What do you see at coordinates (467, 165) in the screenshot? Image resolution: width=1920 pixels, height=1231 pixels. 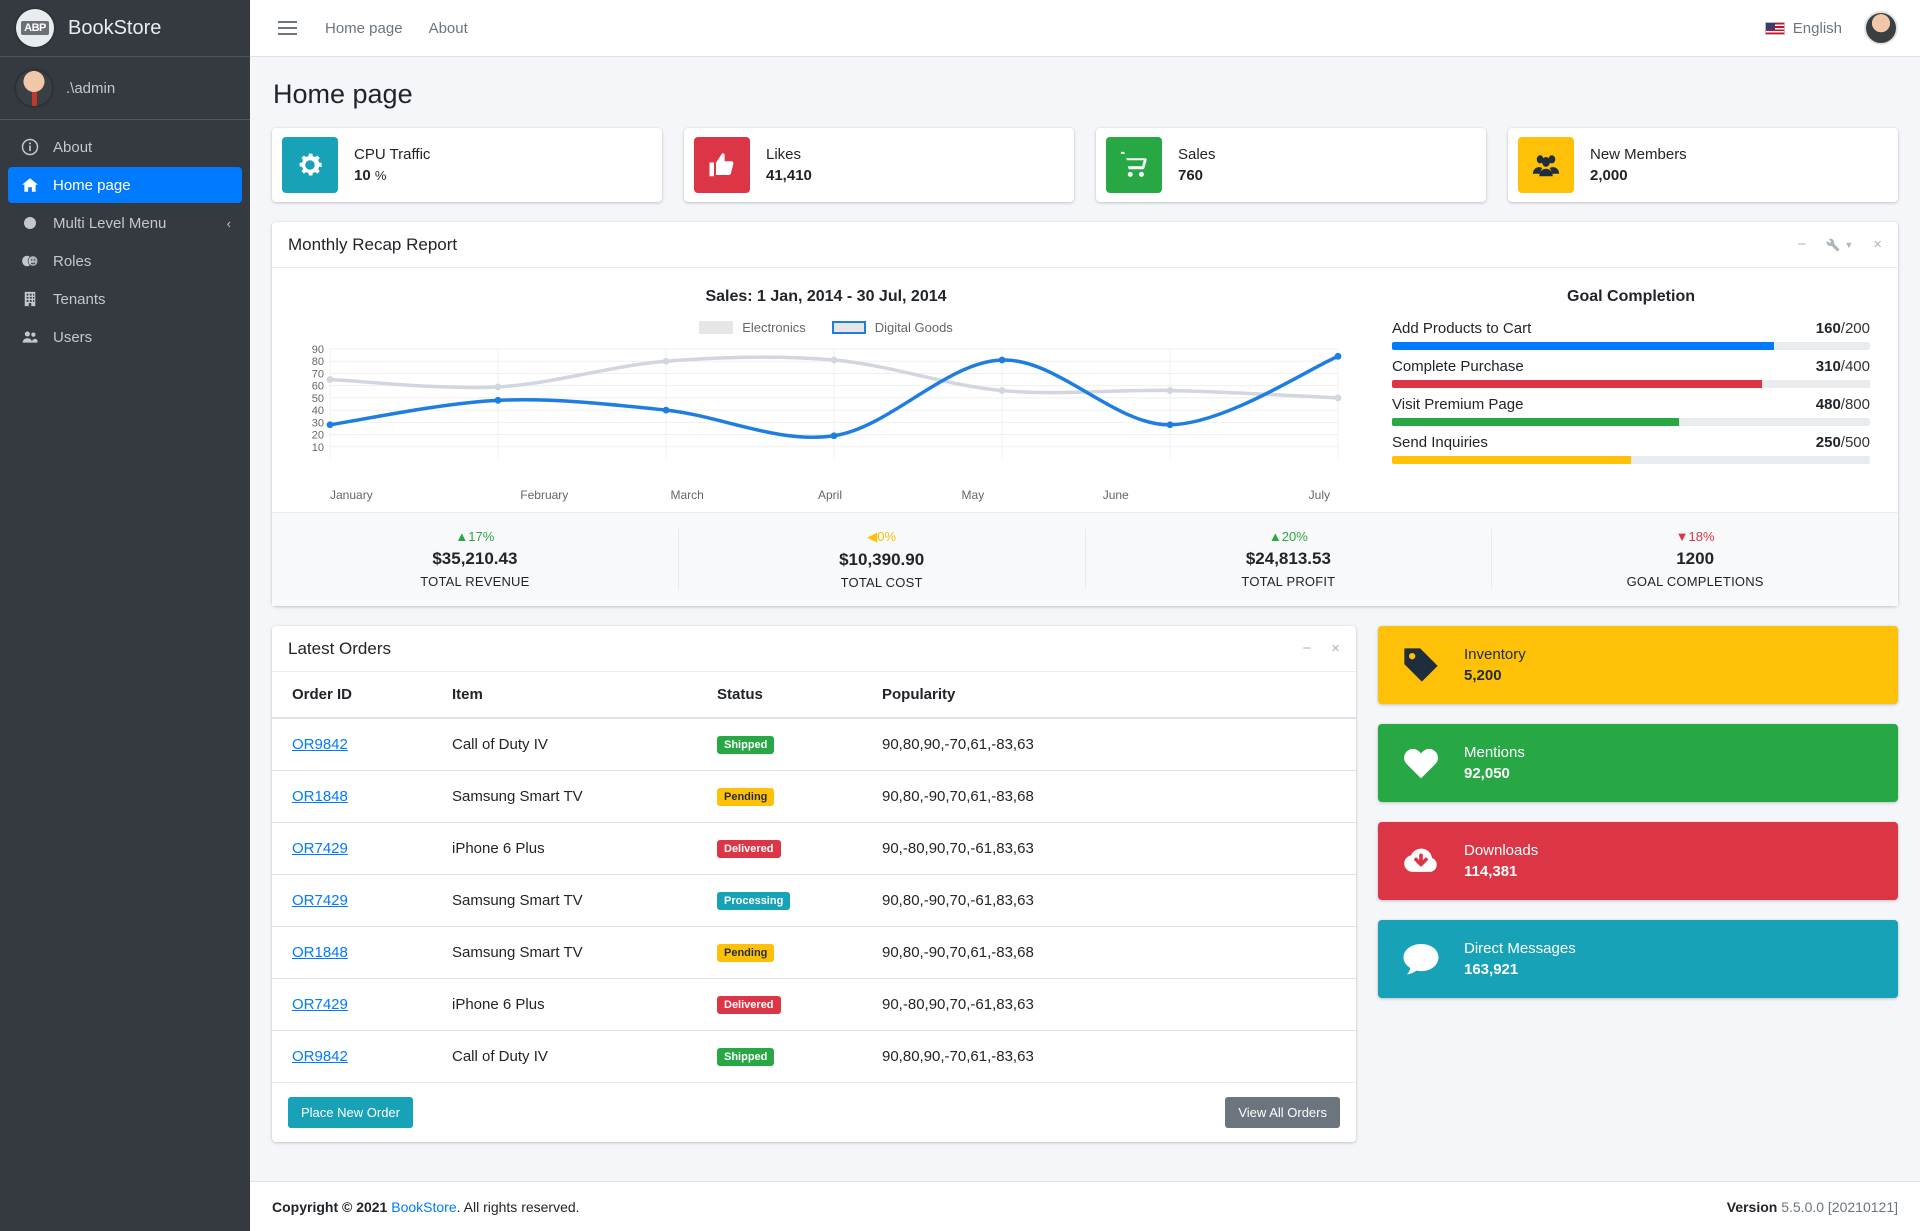 I see `info-box-cpu-traffic: CPU Traffic 10 %` at bounding box center [467, 165].